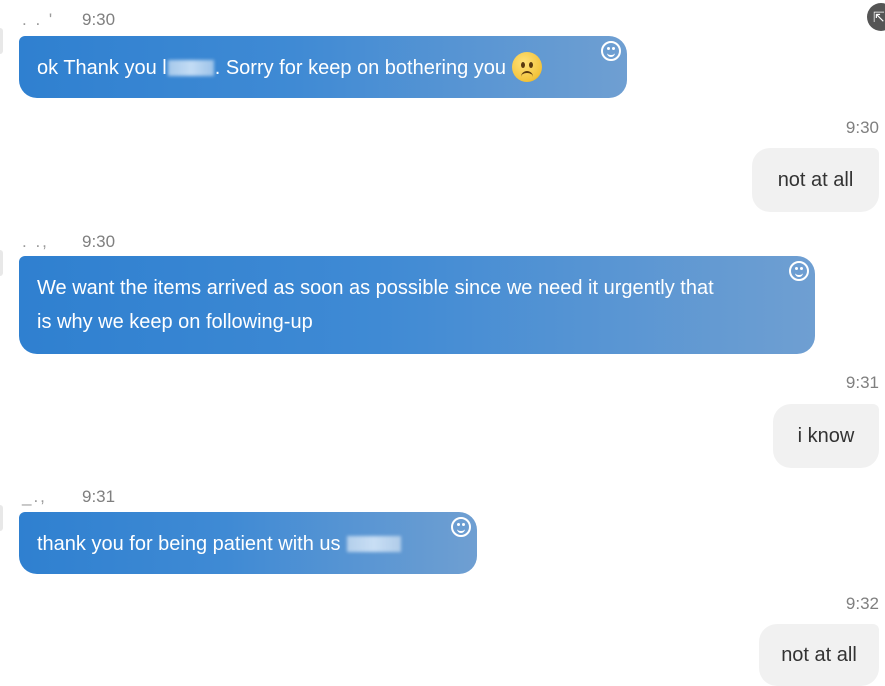 Image resolution: width=885 pixels, height=686 pixels. Describe the element at coordinates (826, 436) in the screenshot. I see `outgoing-message-bubble: i know` at that location.